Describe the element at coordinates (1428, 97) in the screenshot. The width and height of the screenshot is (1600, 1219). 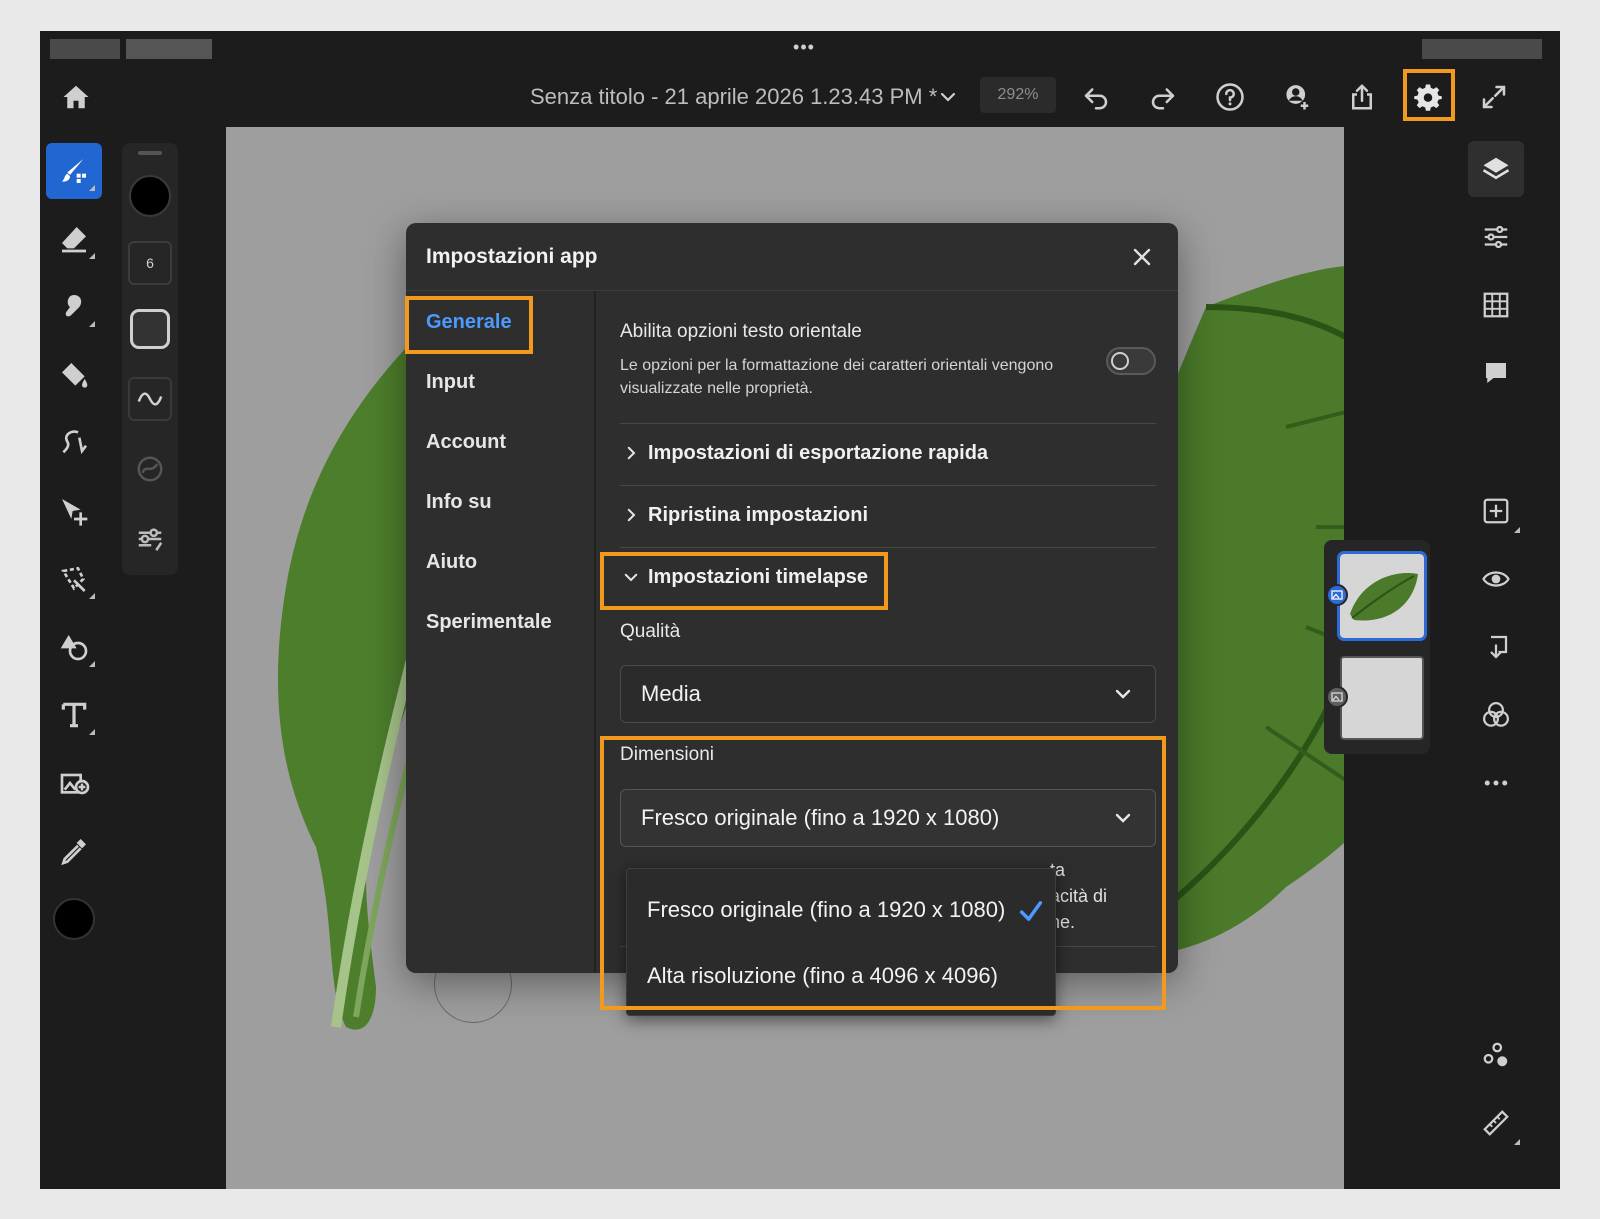
I see `settings-button` at that location.